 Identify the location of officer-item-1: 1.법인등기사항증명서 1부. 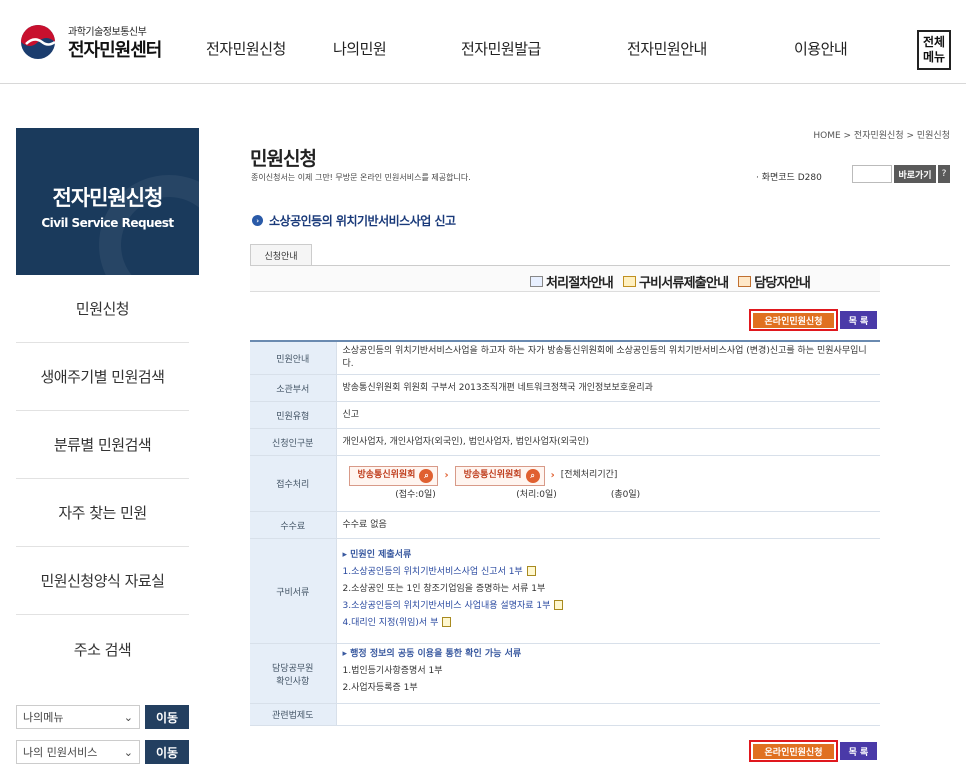
(392, 671).